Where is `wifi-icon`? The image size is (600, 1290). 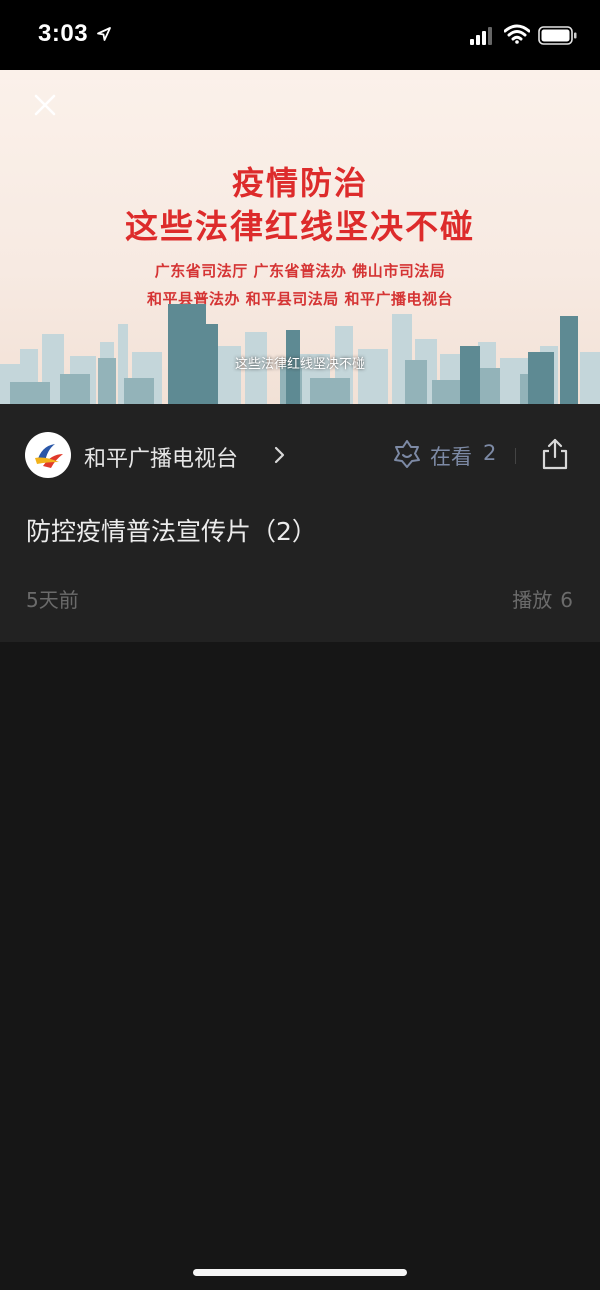 wifi-icon is located at coordinates (517, 36).